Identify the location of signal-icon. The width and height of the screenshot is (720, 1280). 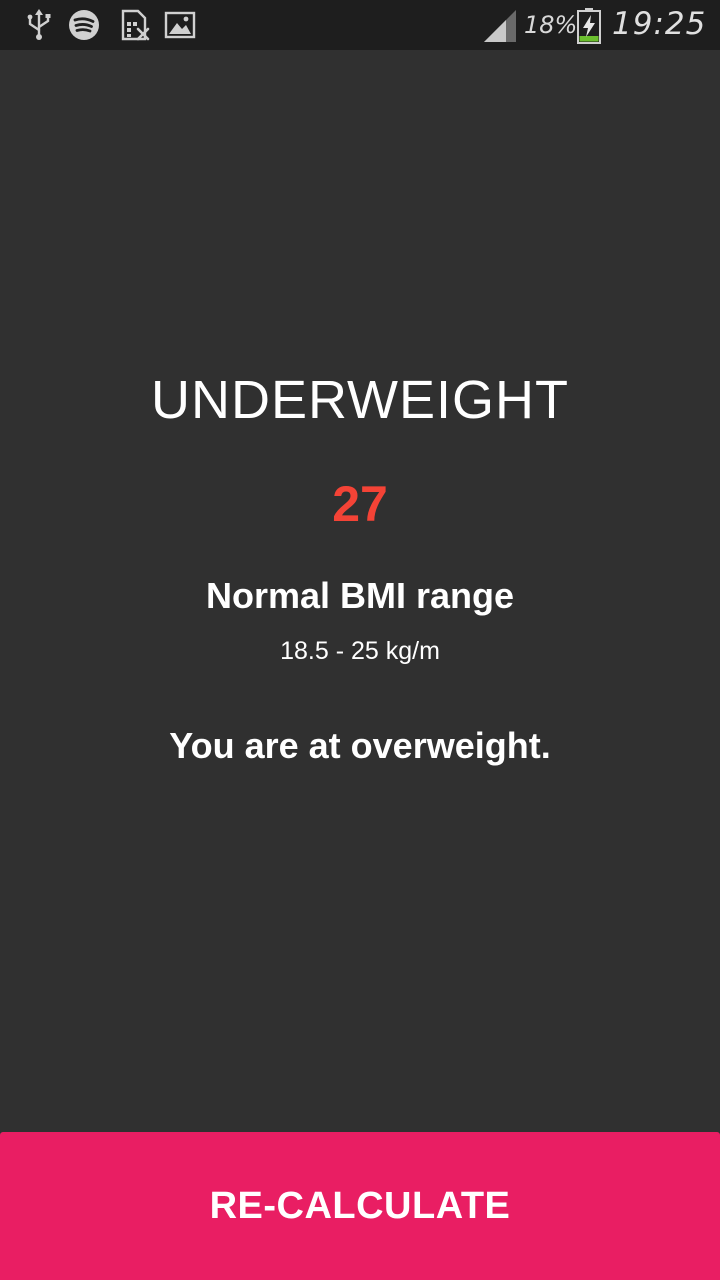
(500, 26).